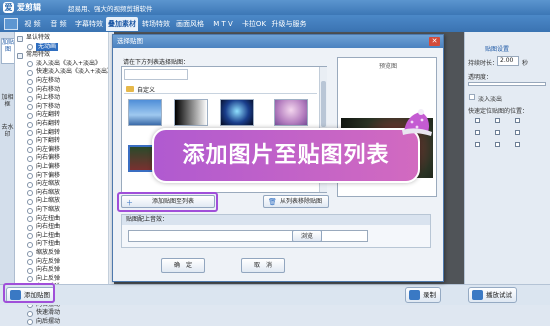 The image size is (550, 326). What do you see at coordinates (497, 120) in the screenshot?
I see `position-top-center` at bounding box center [497, 120].